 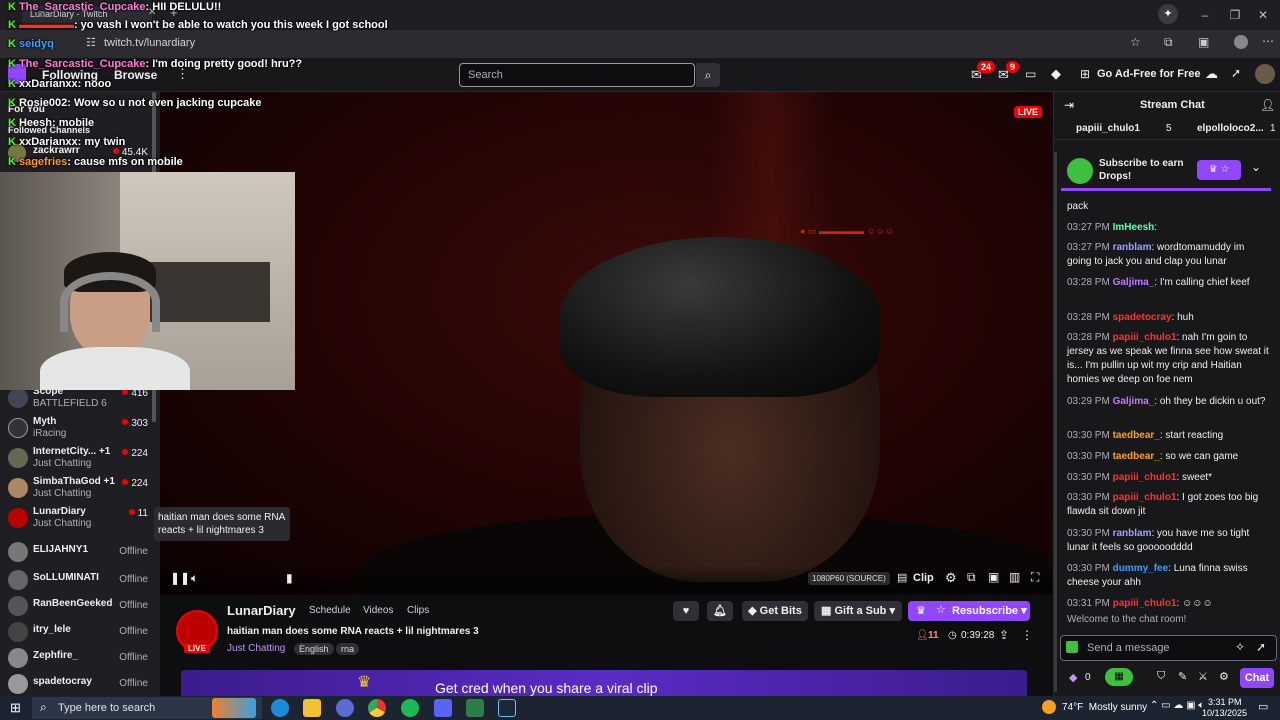 What do you see at coordinates (1224, 676) in the screenshot?
I see `chat-settings-gear-icon: ⚙` at bounding box center [1224, 676].